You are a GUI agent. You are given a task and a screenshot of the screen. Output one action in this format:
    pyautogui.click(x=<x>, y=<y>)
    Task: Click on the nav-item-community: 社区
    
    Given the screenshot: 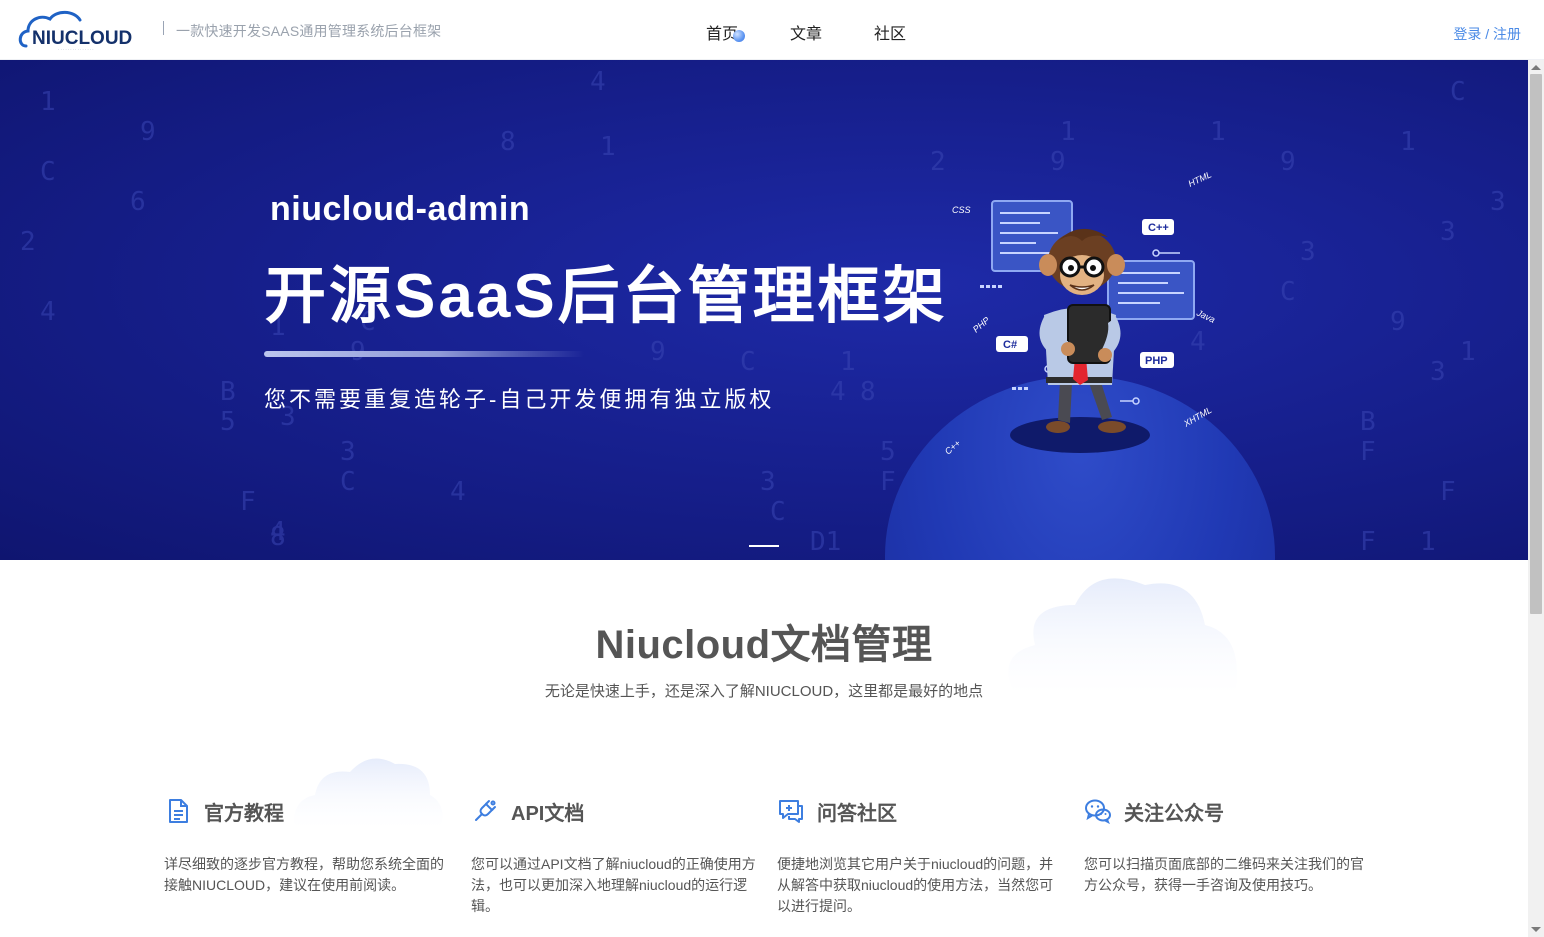 What is the action you would take?
    pyautogui.click(x=890, y=32)
    